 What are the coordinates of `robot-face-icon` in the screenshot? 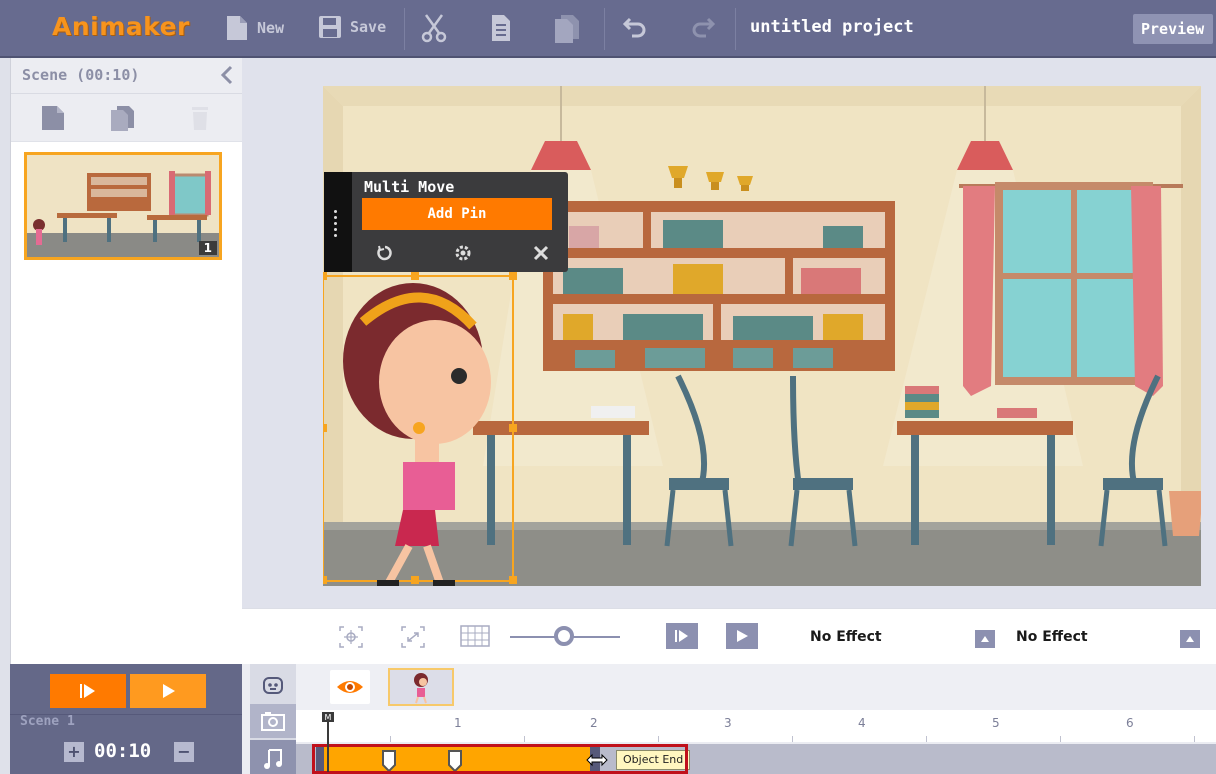 It's located at (273, 685).